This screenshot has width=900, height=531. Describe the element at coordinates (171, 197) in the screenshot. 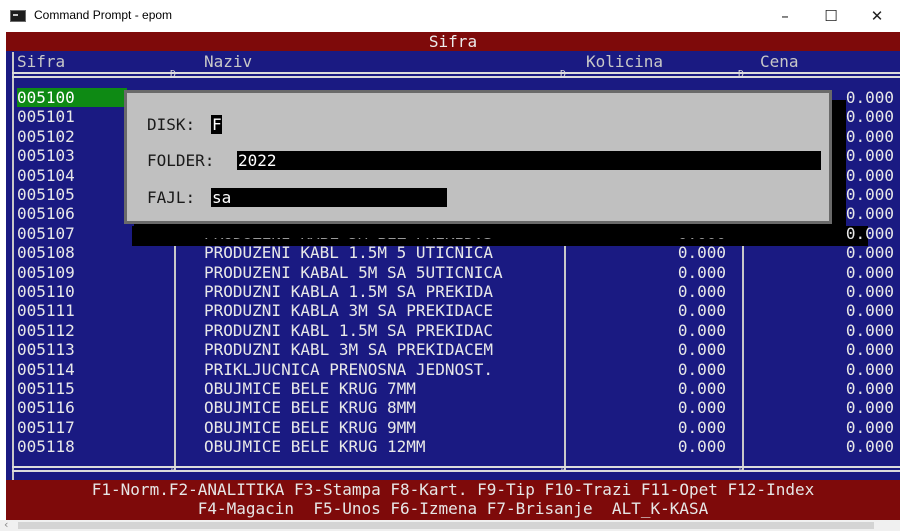

I see `file-label: FAJL:` at that location.